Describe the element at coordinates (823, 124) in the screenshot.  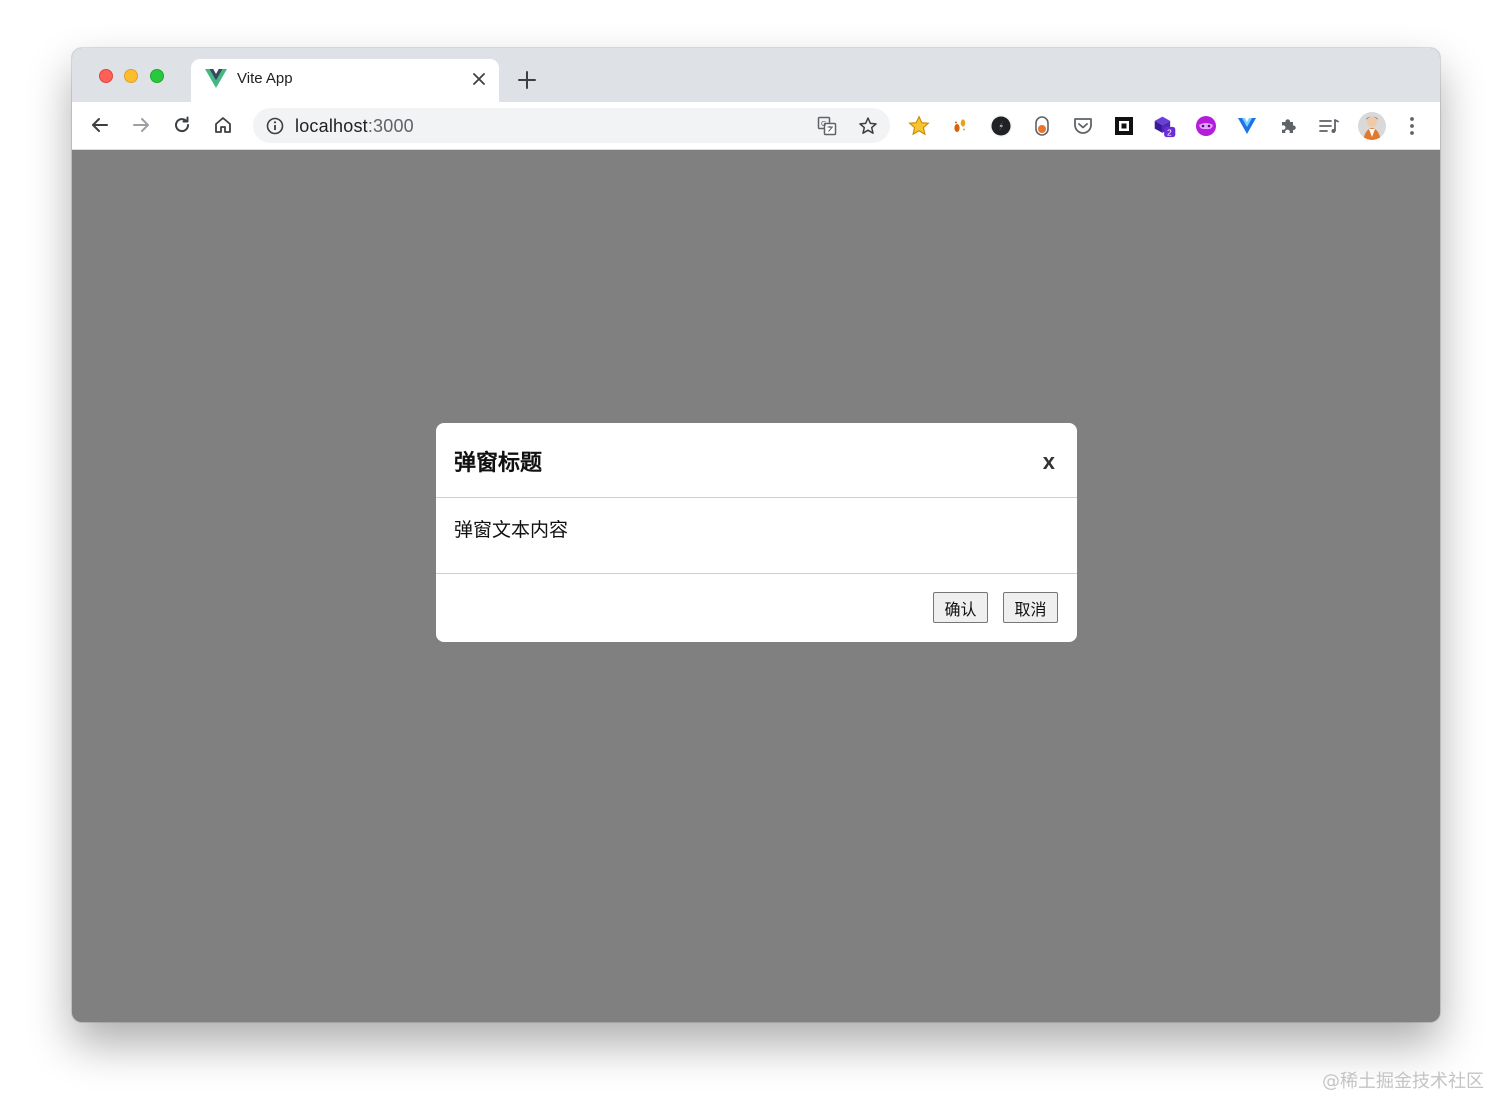
I see `svg-text: G` at that location.